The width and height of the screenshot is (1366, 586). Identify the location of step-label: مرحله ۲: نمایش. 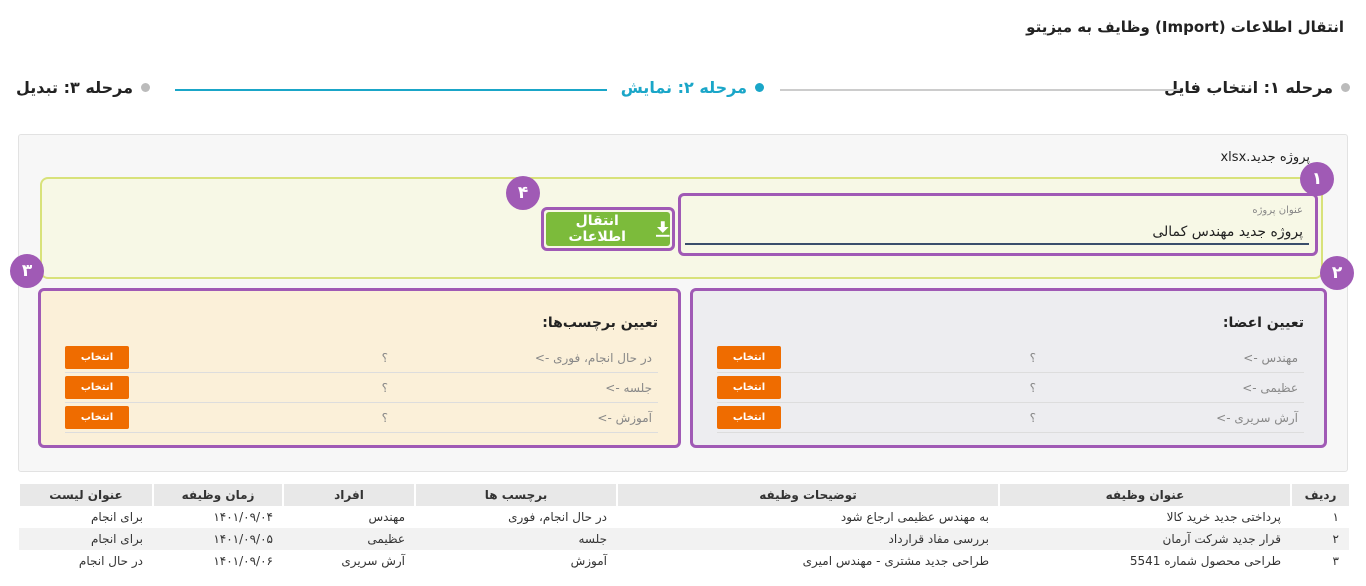
(683, 87).